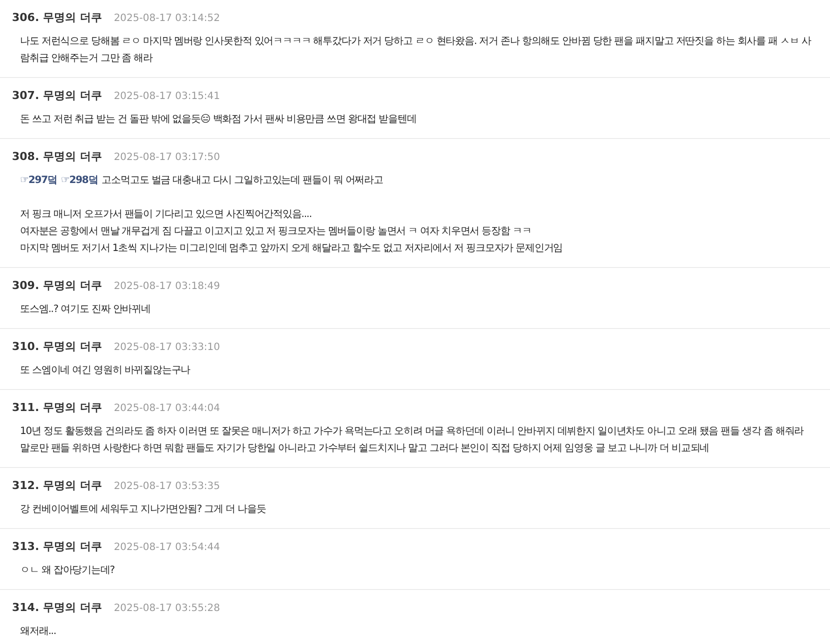 This screenshot has width=830, height=640. I want to click on comment-date: 2025-08-17 03:17:50, so click(167, 157).